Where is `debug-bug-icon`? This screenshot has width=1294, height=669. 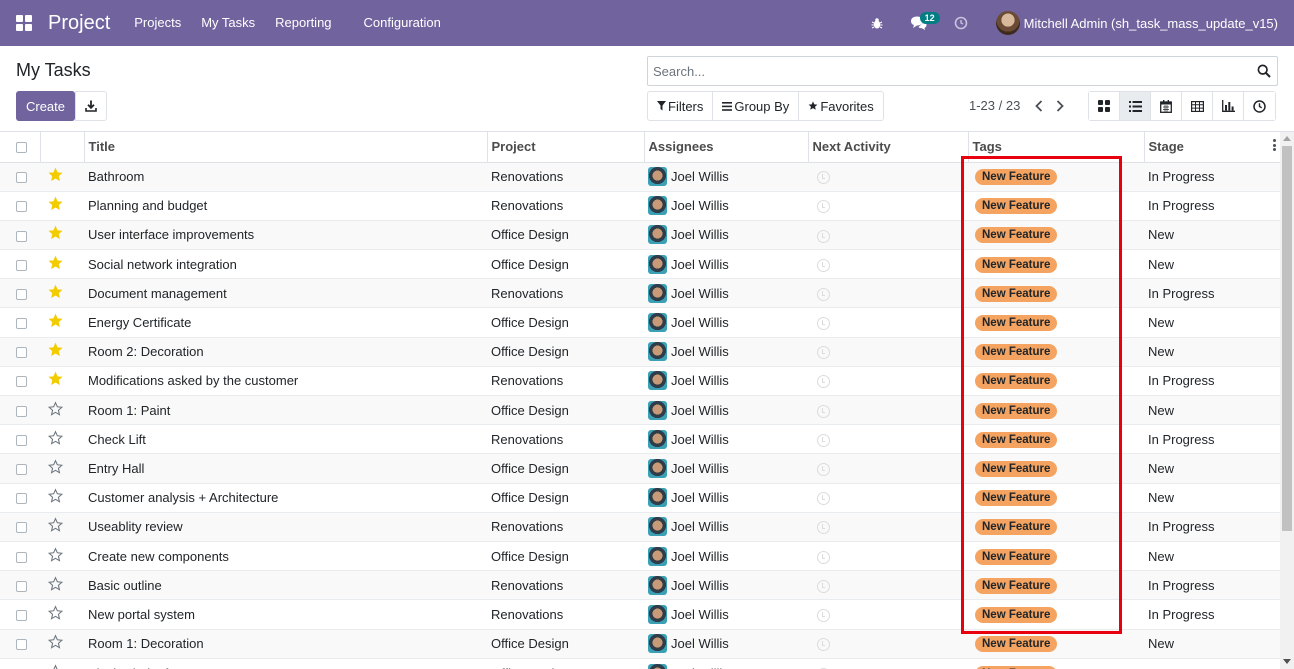 debug-bug-icon is located at coordinates (877, 23).